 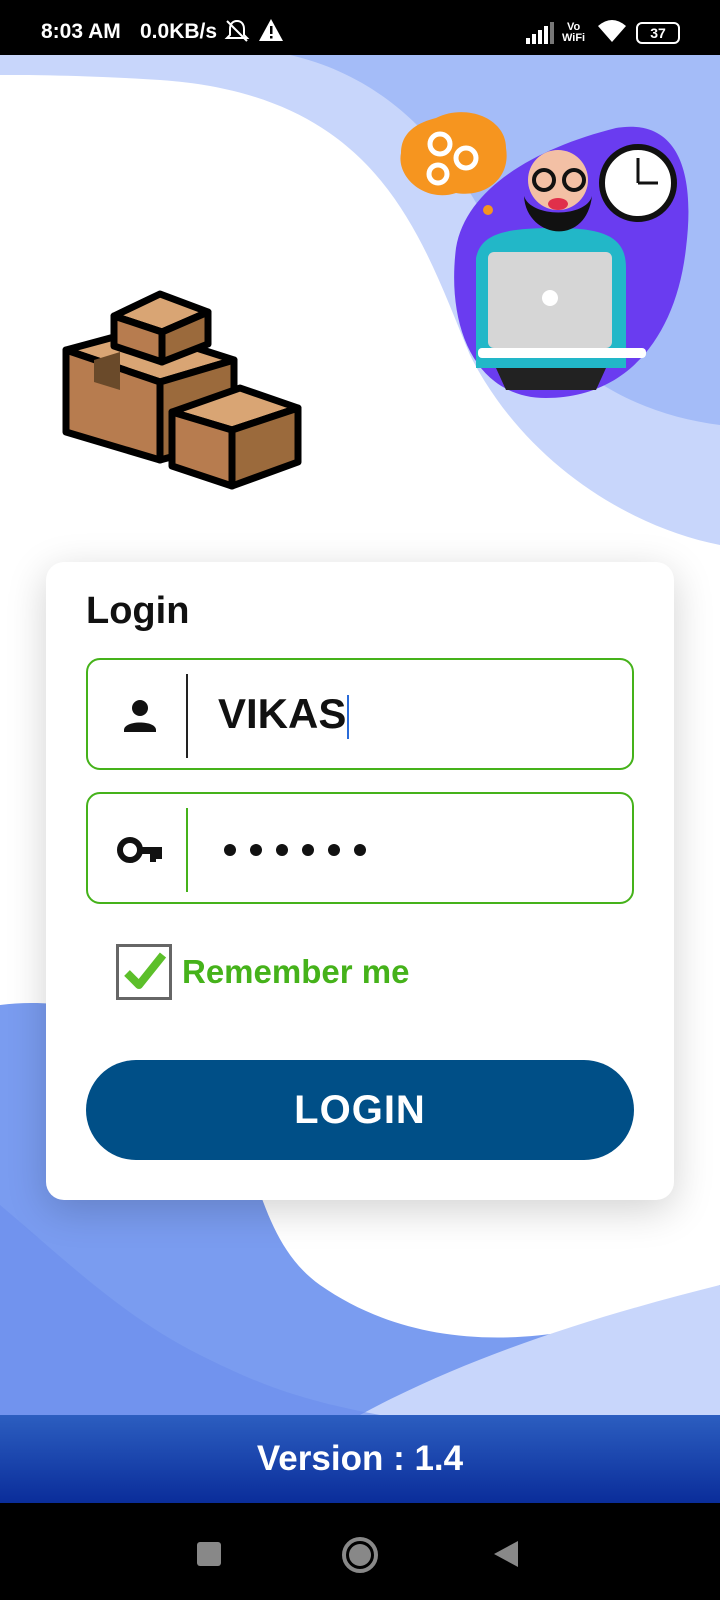 What do you see at coordinates (140, 716) in the screenshot?
I see `user-icon` at bounding box center [140, 716].